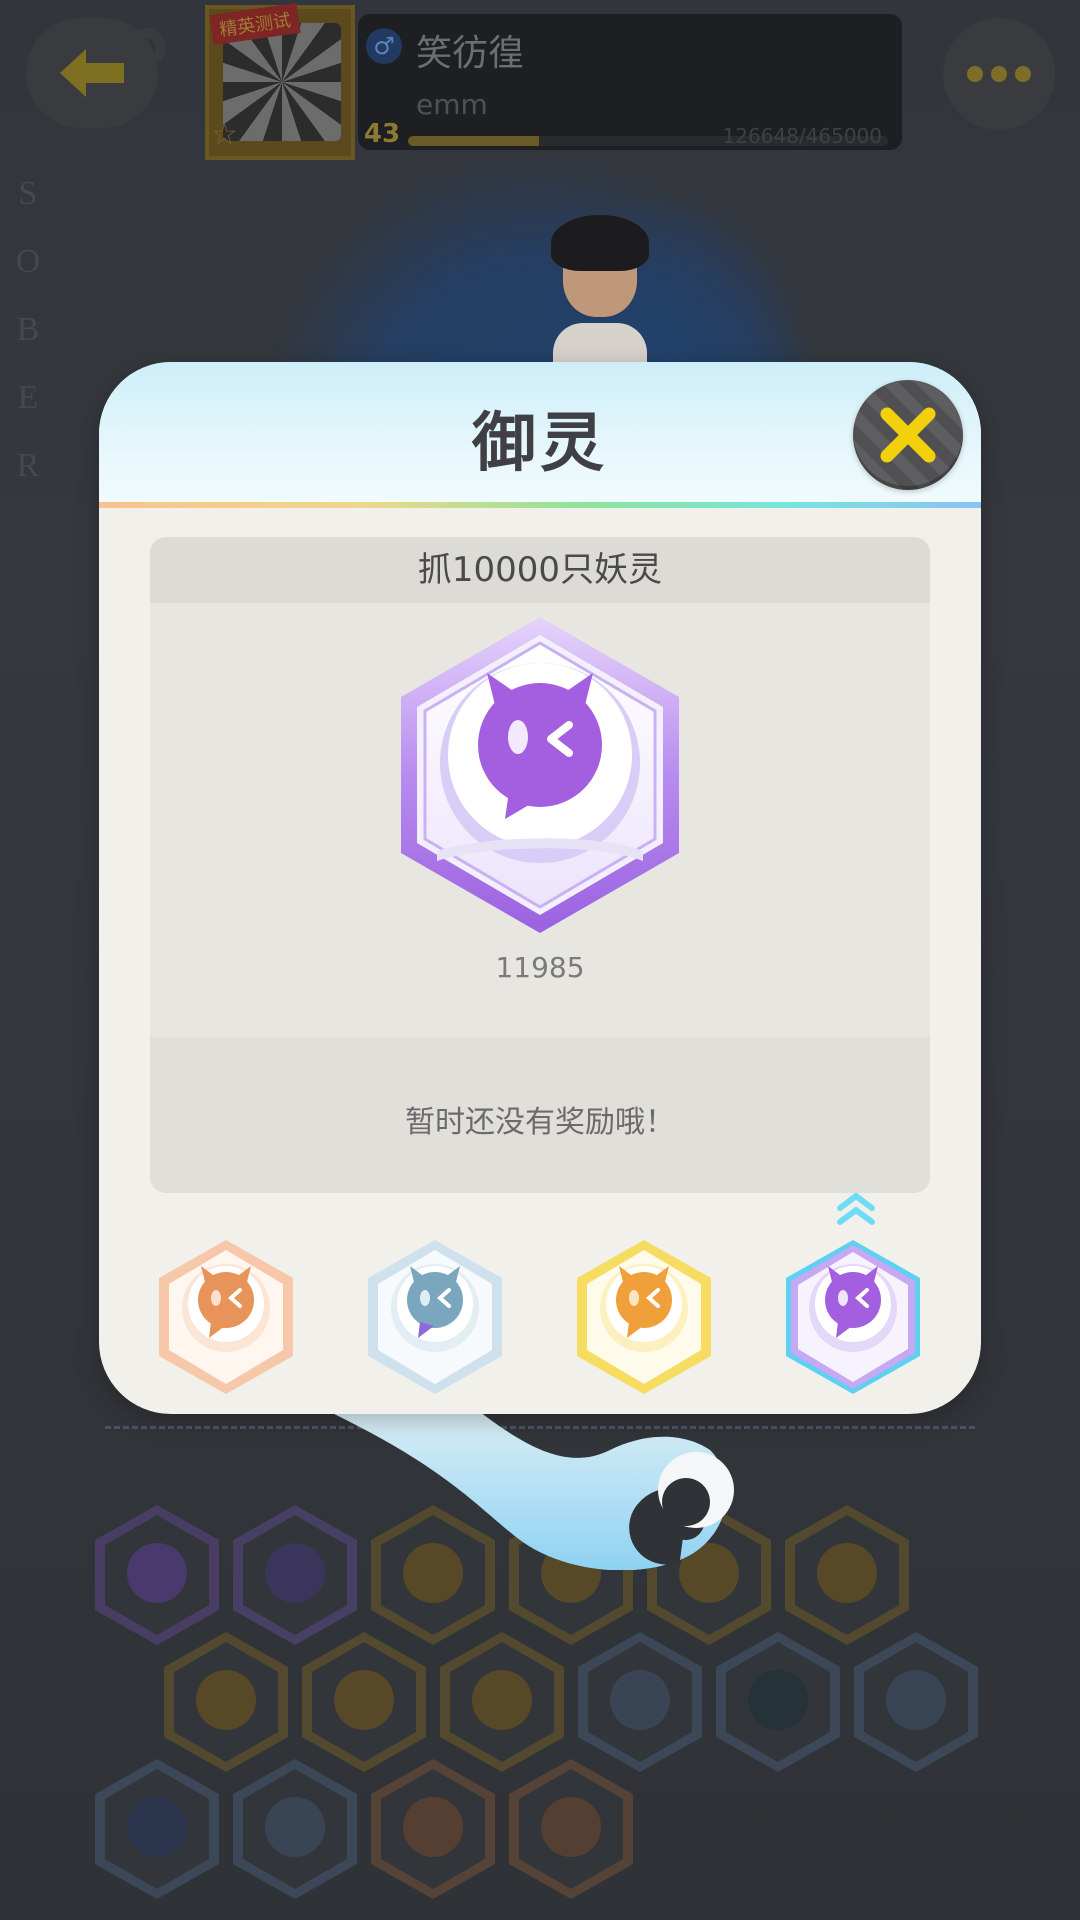 This screenshot has width=1080, height=1920. What do you see at coordinates (280, 81) in the screenshot?
I see `avatar-frame: 精英测试 ☆` at bounding box center [280, 81].